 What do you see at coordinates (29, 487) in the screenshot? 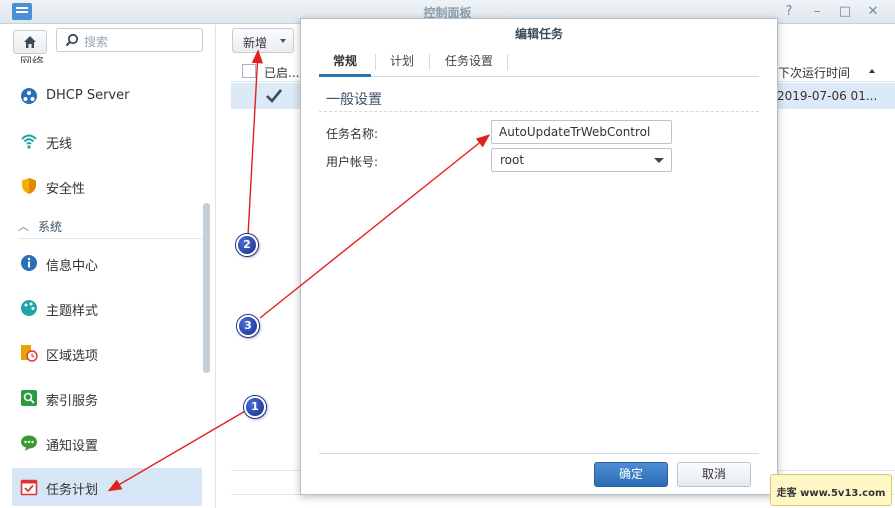
I see `calendar-check-icon` at bounding box center [29, 487].